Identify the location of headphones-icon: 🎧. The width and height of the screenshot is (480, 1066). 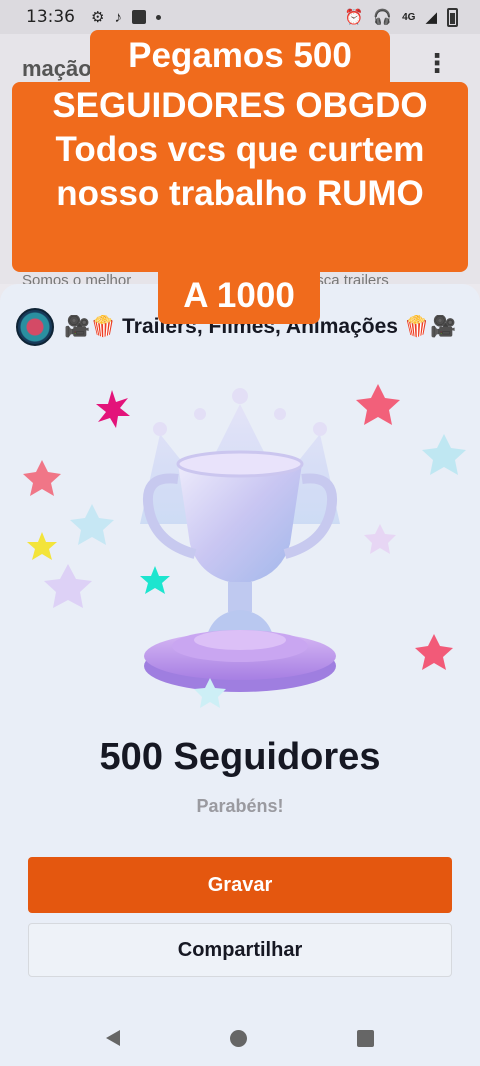
(383, 17).